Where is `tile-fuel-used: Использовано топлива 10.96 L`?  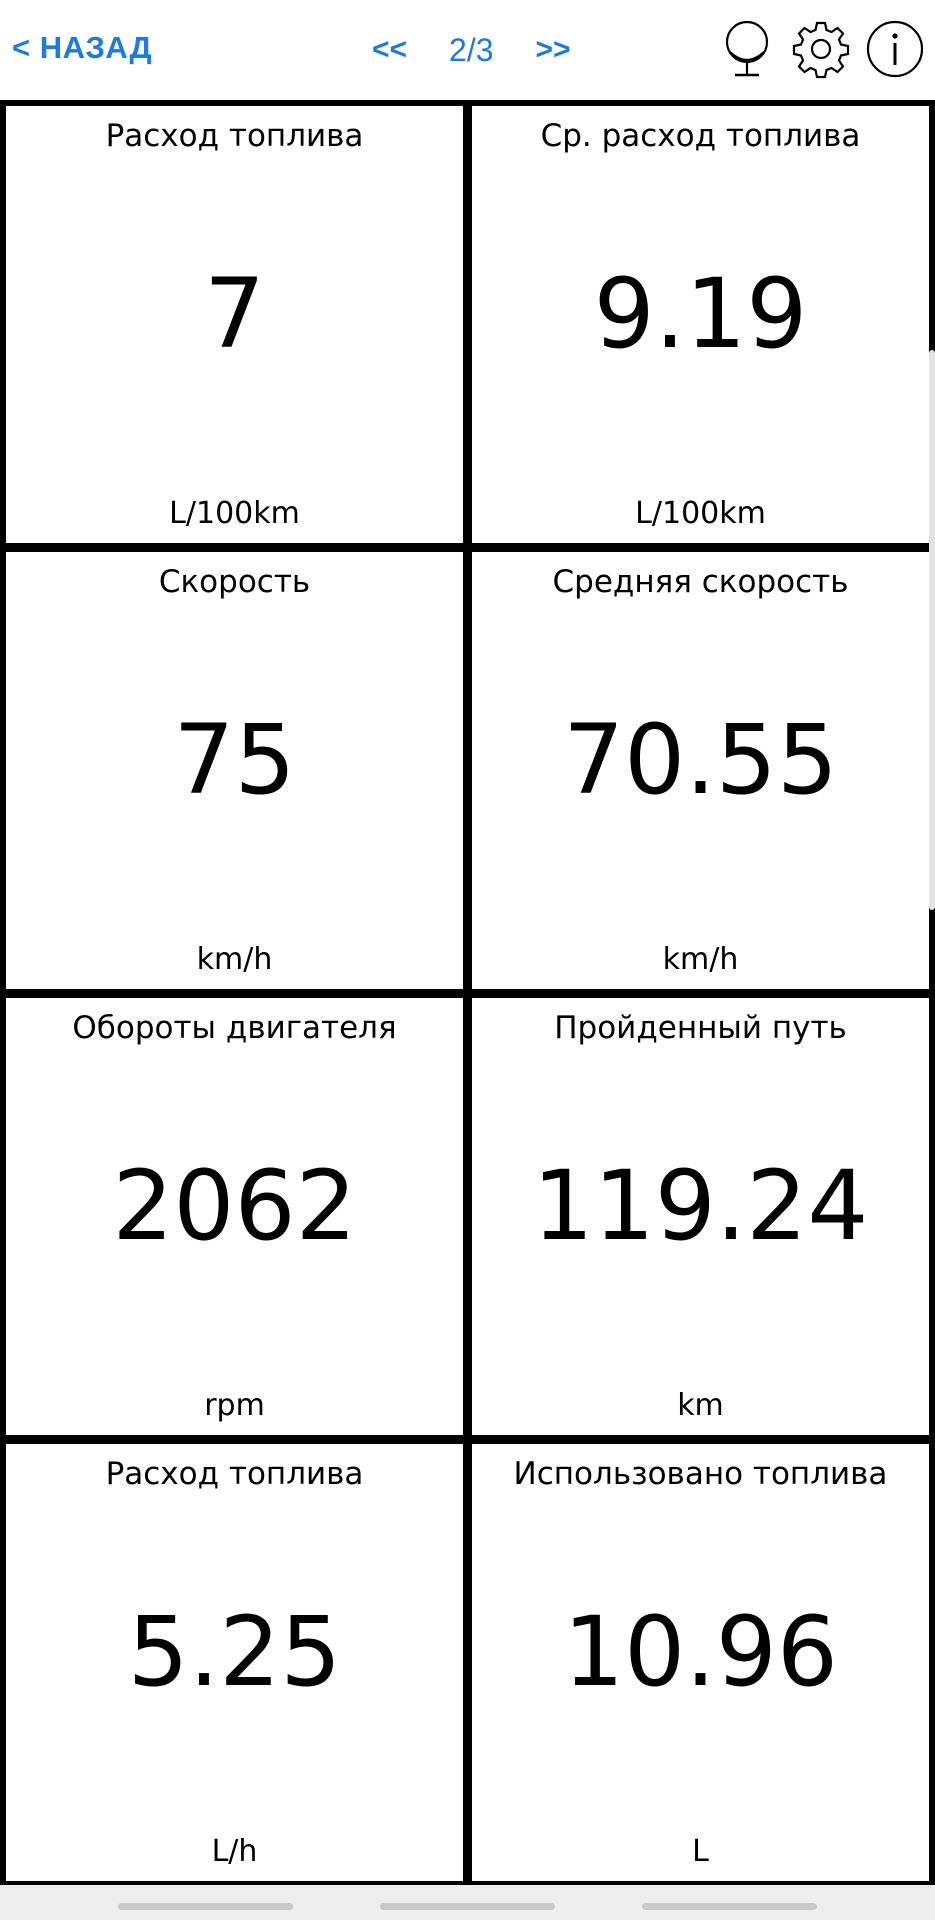 tile-fuel-used: Использовано топлива 10.96 L is located at coordinates (700, 1662).